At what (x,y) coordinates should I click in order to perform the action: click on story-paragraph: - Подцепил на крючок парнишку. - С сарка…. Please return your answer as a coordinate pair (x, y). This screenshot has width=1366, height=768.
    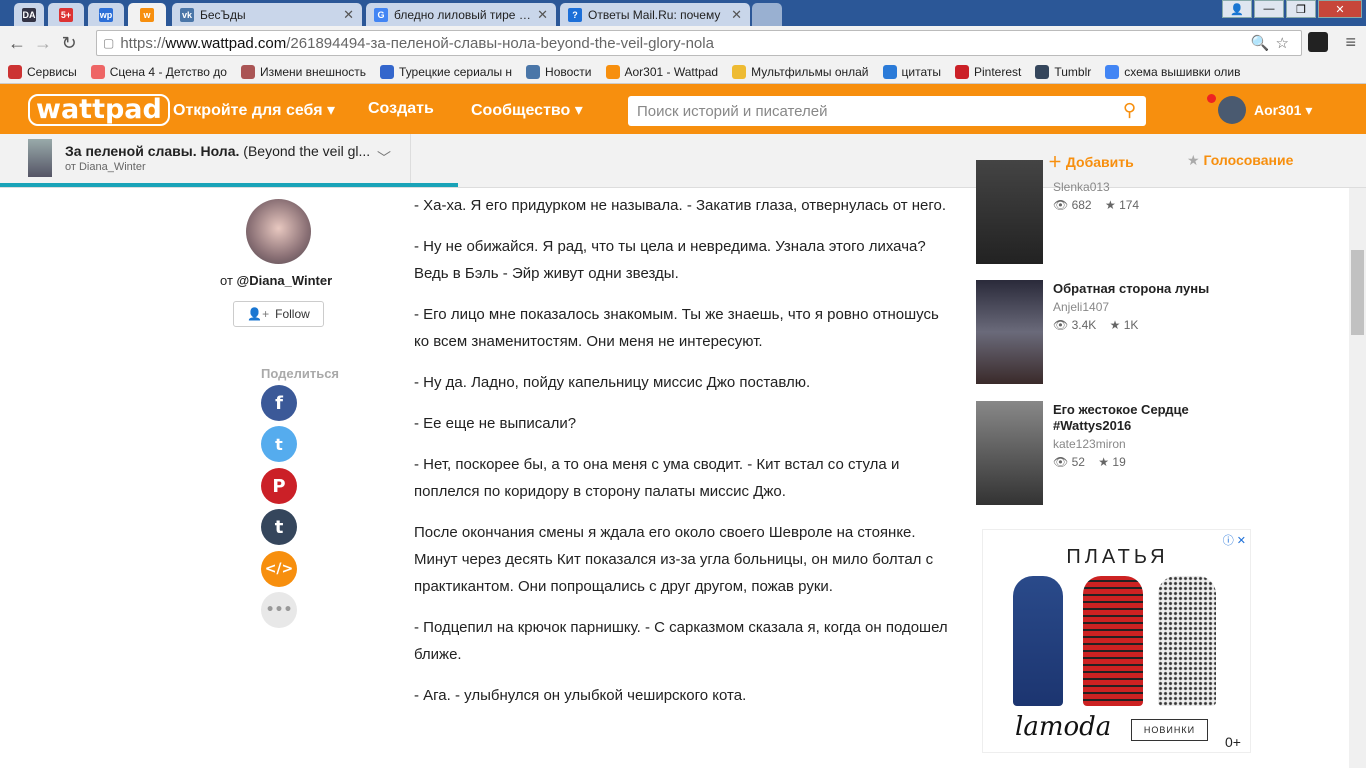
    Looking at the image, I should click on (681, 641).